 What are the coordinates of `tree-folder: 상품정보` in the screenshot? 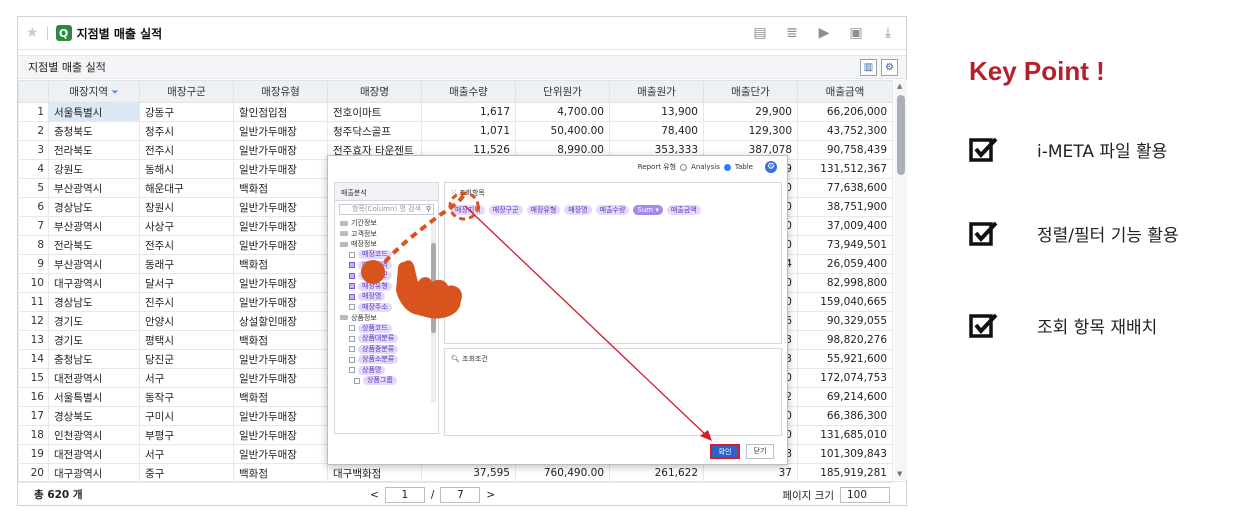 It's located at (389, 318).